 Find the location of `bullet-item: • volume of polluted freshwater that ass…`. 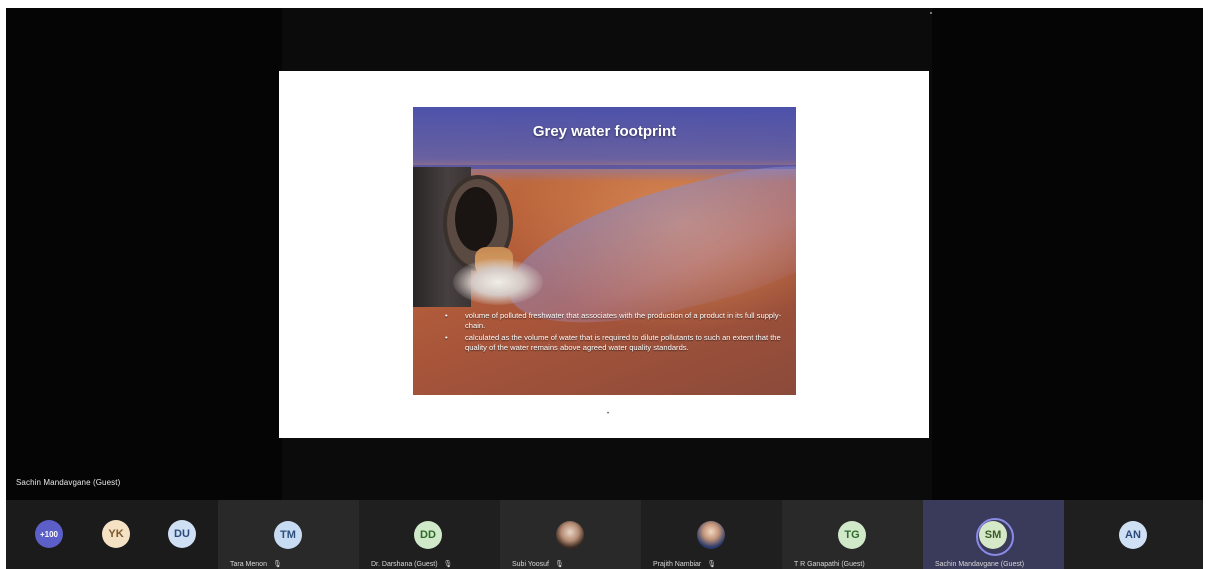

bullet-item: • volume of polluted freshwater that ass… is located at coordinates (615, 320).